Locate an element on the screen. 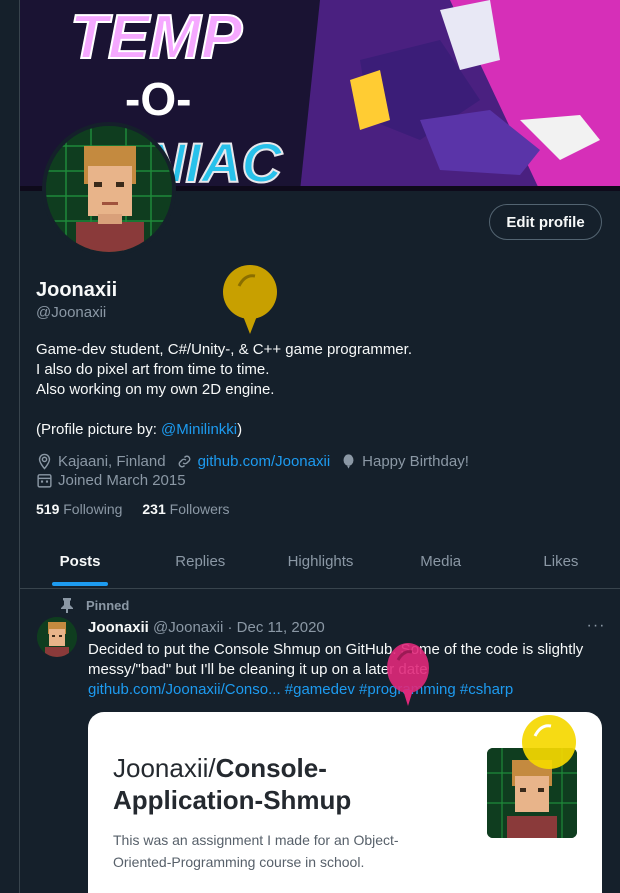 The width and height of the screenshot is (620, 893). banner-title-line1: TEMP is located at coordinates (156, 37).